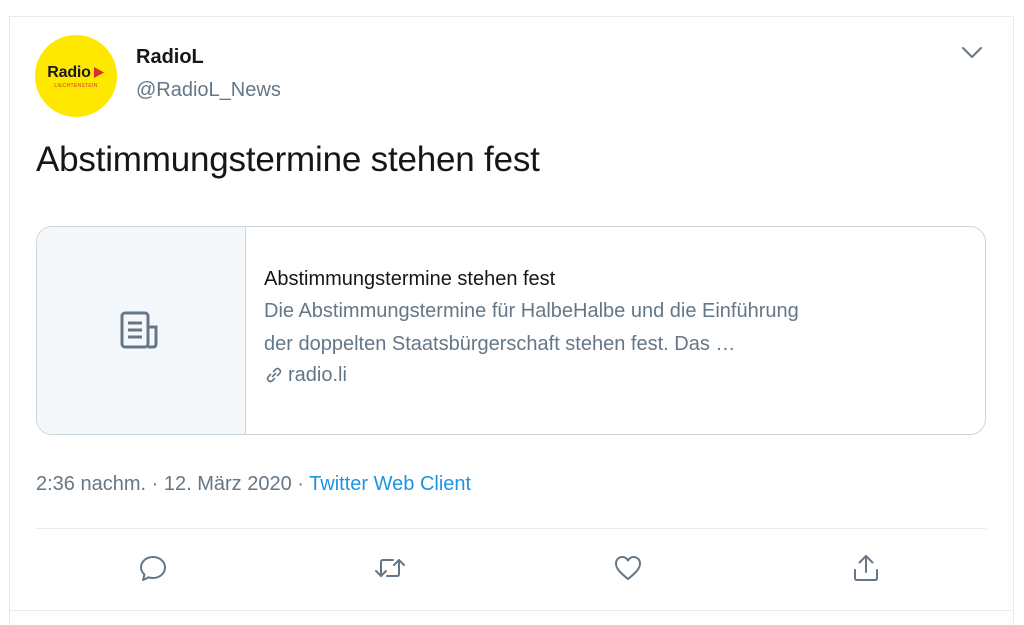 The image size is (1024, 625). I want to click on like-button, so click(628, 568).